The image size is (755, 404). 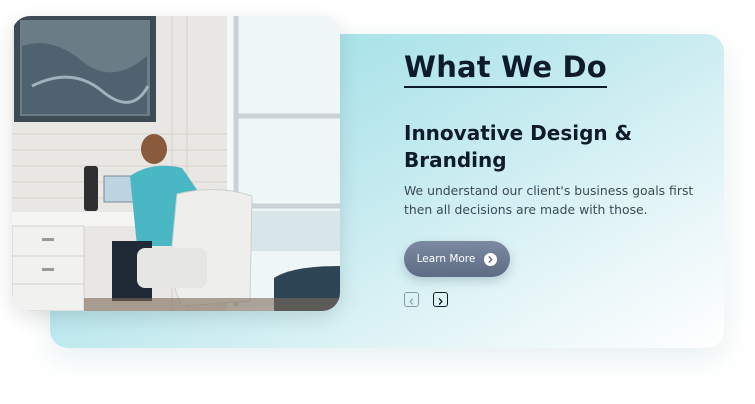 I want to click on service-title: Innovative Design & Branding, so click(x=518, y=146).